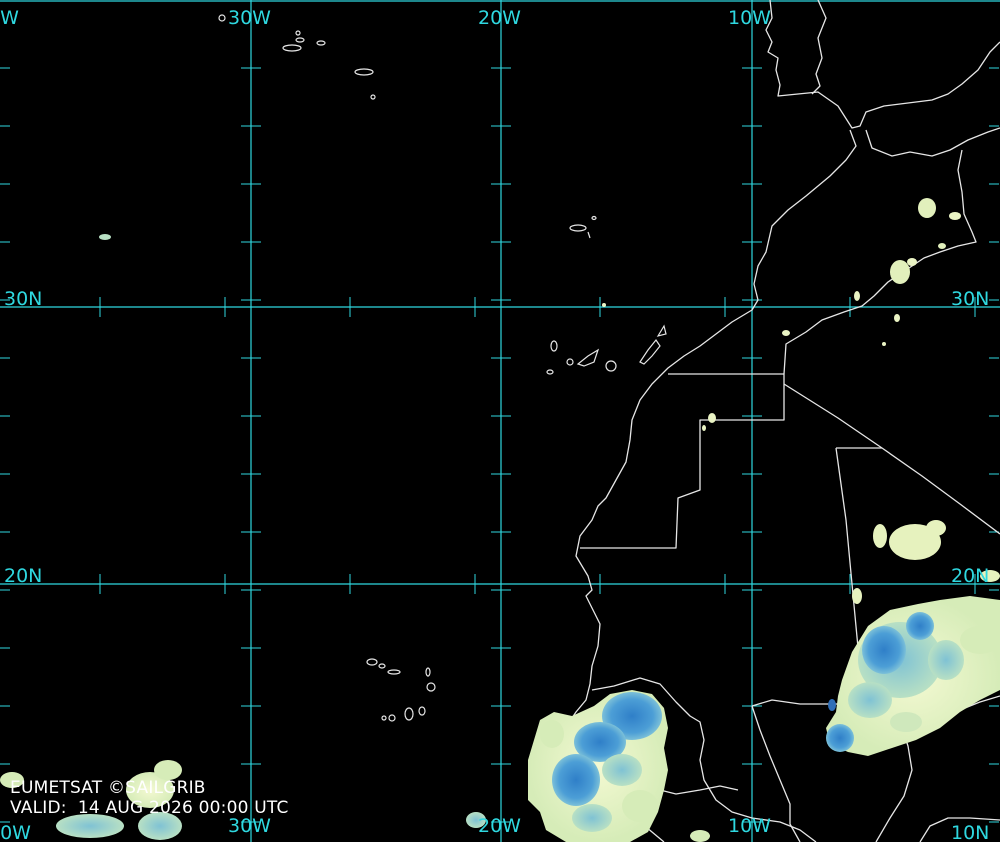 Image resolution: width=1000 pixels, height=842 pixels. I want to click on lat-label-left-20n: 20N, so click(23, 576).